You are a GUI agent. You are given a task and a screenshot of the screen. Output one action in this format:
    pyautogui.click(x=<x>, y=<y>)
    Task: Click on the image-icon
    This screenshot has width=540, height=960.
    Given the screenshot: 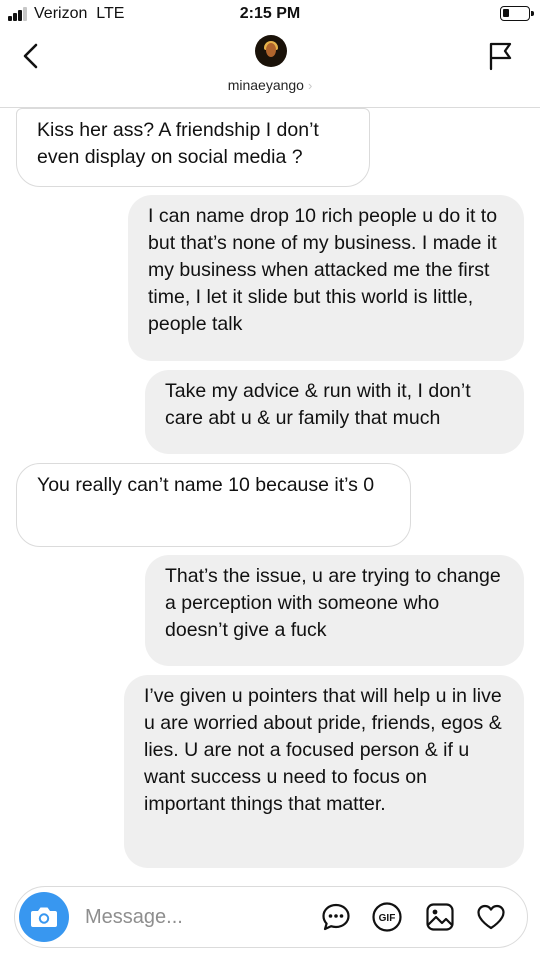 What is the action you would take?
    pyautogui.click(x=440, y=917)
    